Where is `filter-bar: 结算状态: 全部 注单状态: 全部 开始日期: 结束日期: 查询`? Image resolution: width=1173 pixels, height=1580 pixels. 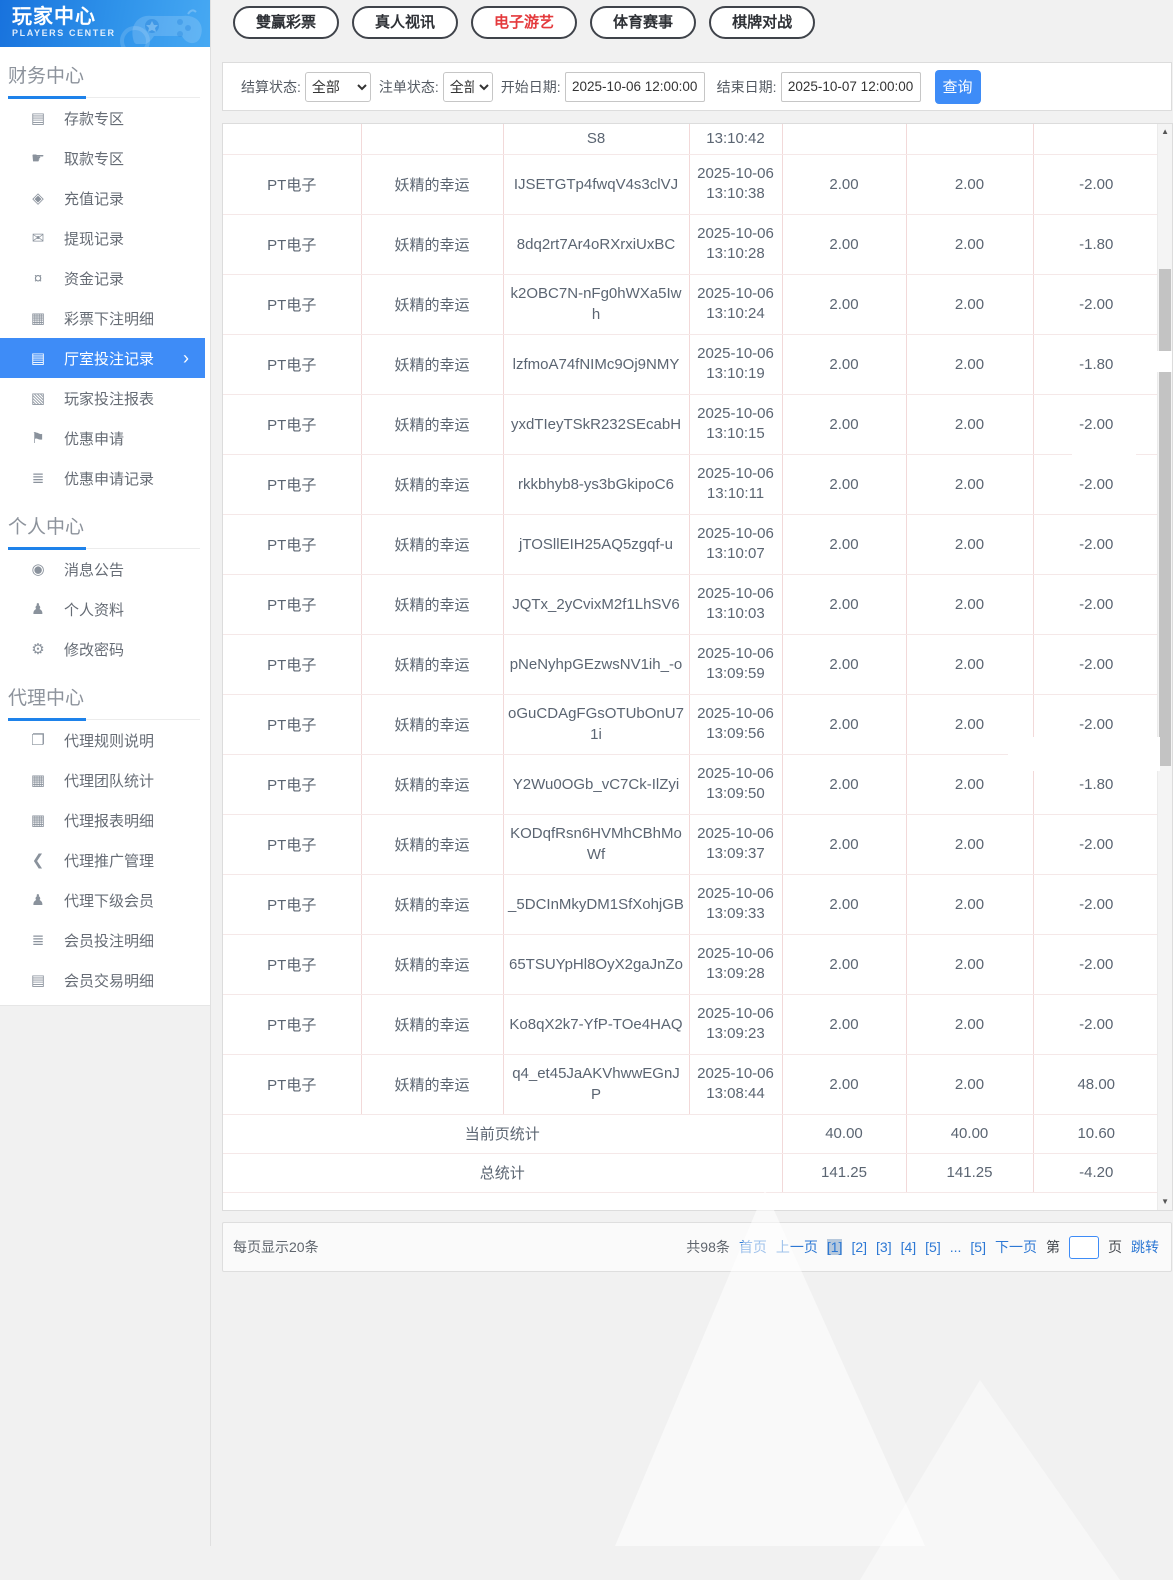
filter-bar: 结算状态: 全部 注单状态: 全部 开始日期: 结束日期: 查询 is located at coordinates (697, 86).